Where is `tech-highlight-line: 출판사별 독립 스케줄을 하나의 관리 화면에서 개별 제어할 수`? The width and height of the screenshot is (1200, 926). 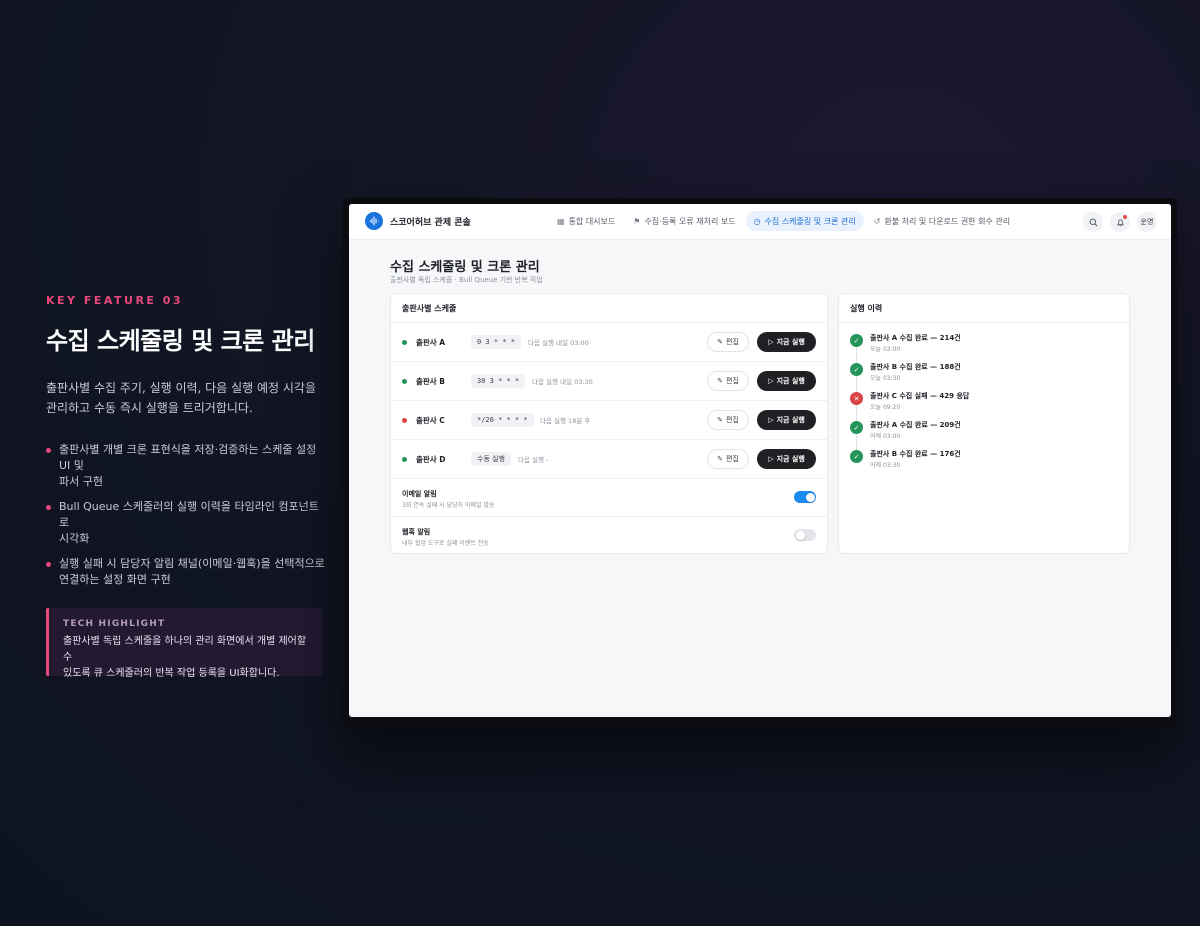
tech-highlight-line: 출판사별 독립 스케줄을 하나의 관리 화면에서 개별 제어할 수 is located at coordinates (185, 649).